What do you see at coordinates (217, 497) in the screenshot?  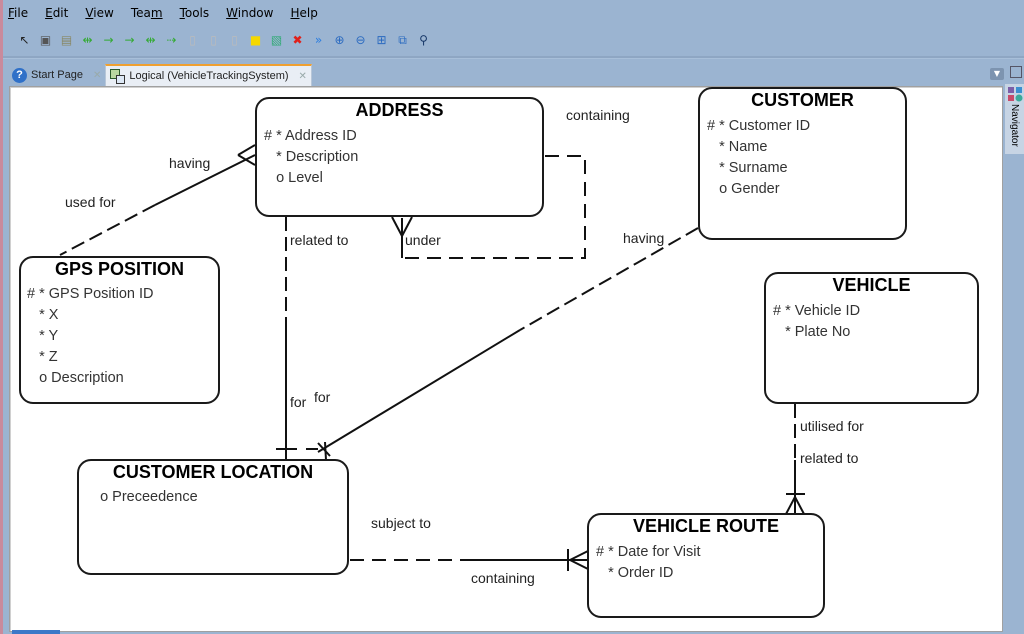 I see `entity-attribute: o Preceedence` at bounding box center [217, 497].